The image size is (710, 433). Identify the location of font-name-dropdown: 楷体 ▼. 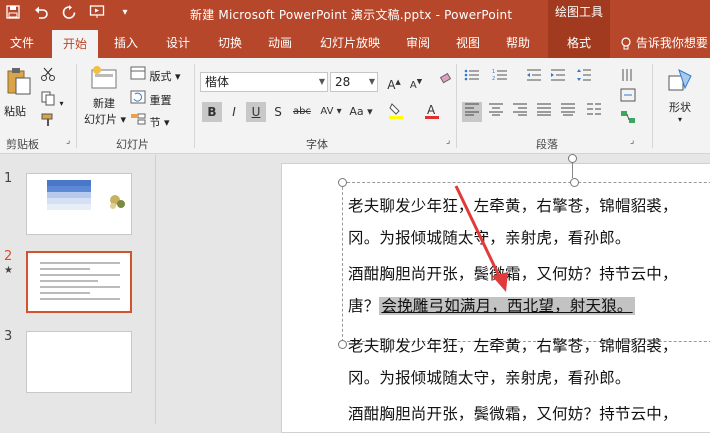
(264, 82).